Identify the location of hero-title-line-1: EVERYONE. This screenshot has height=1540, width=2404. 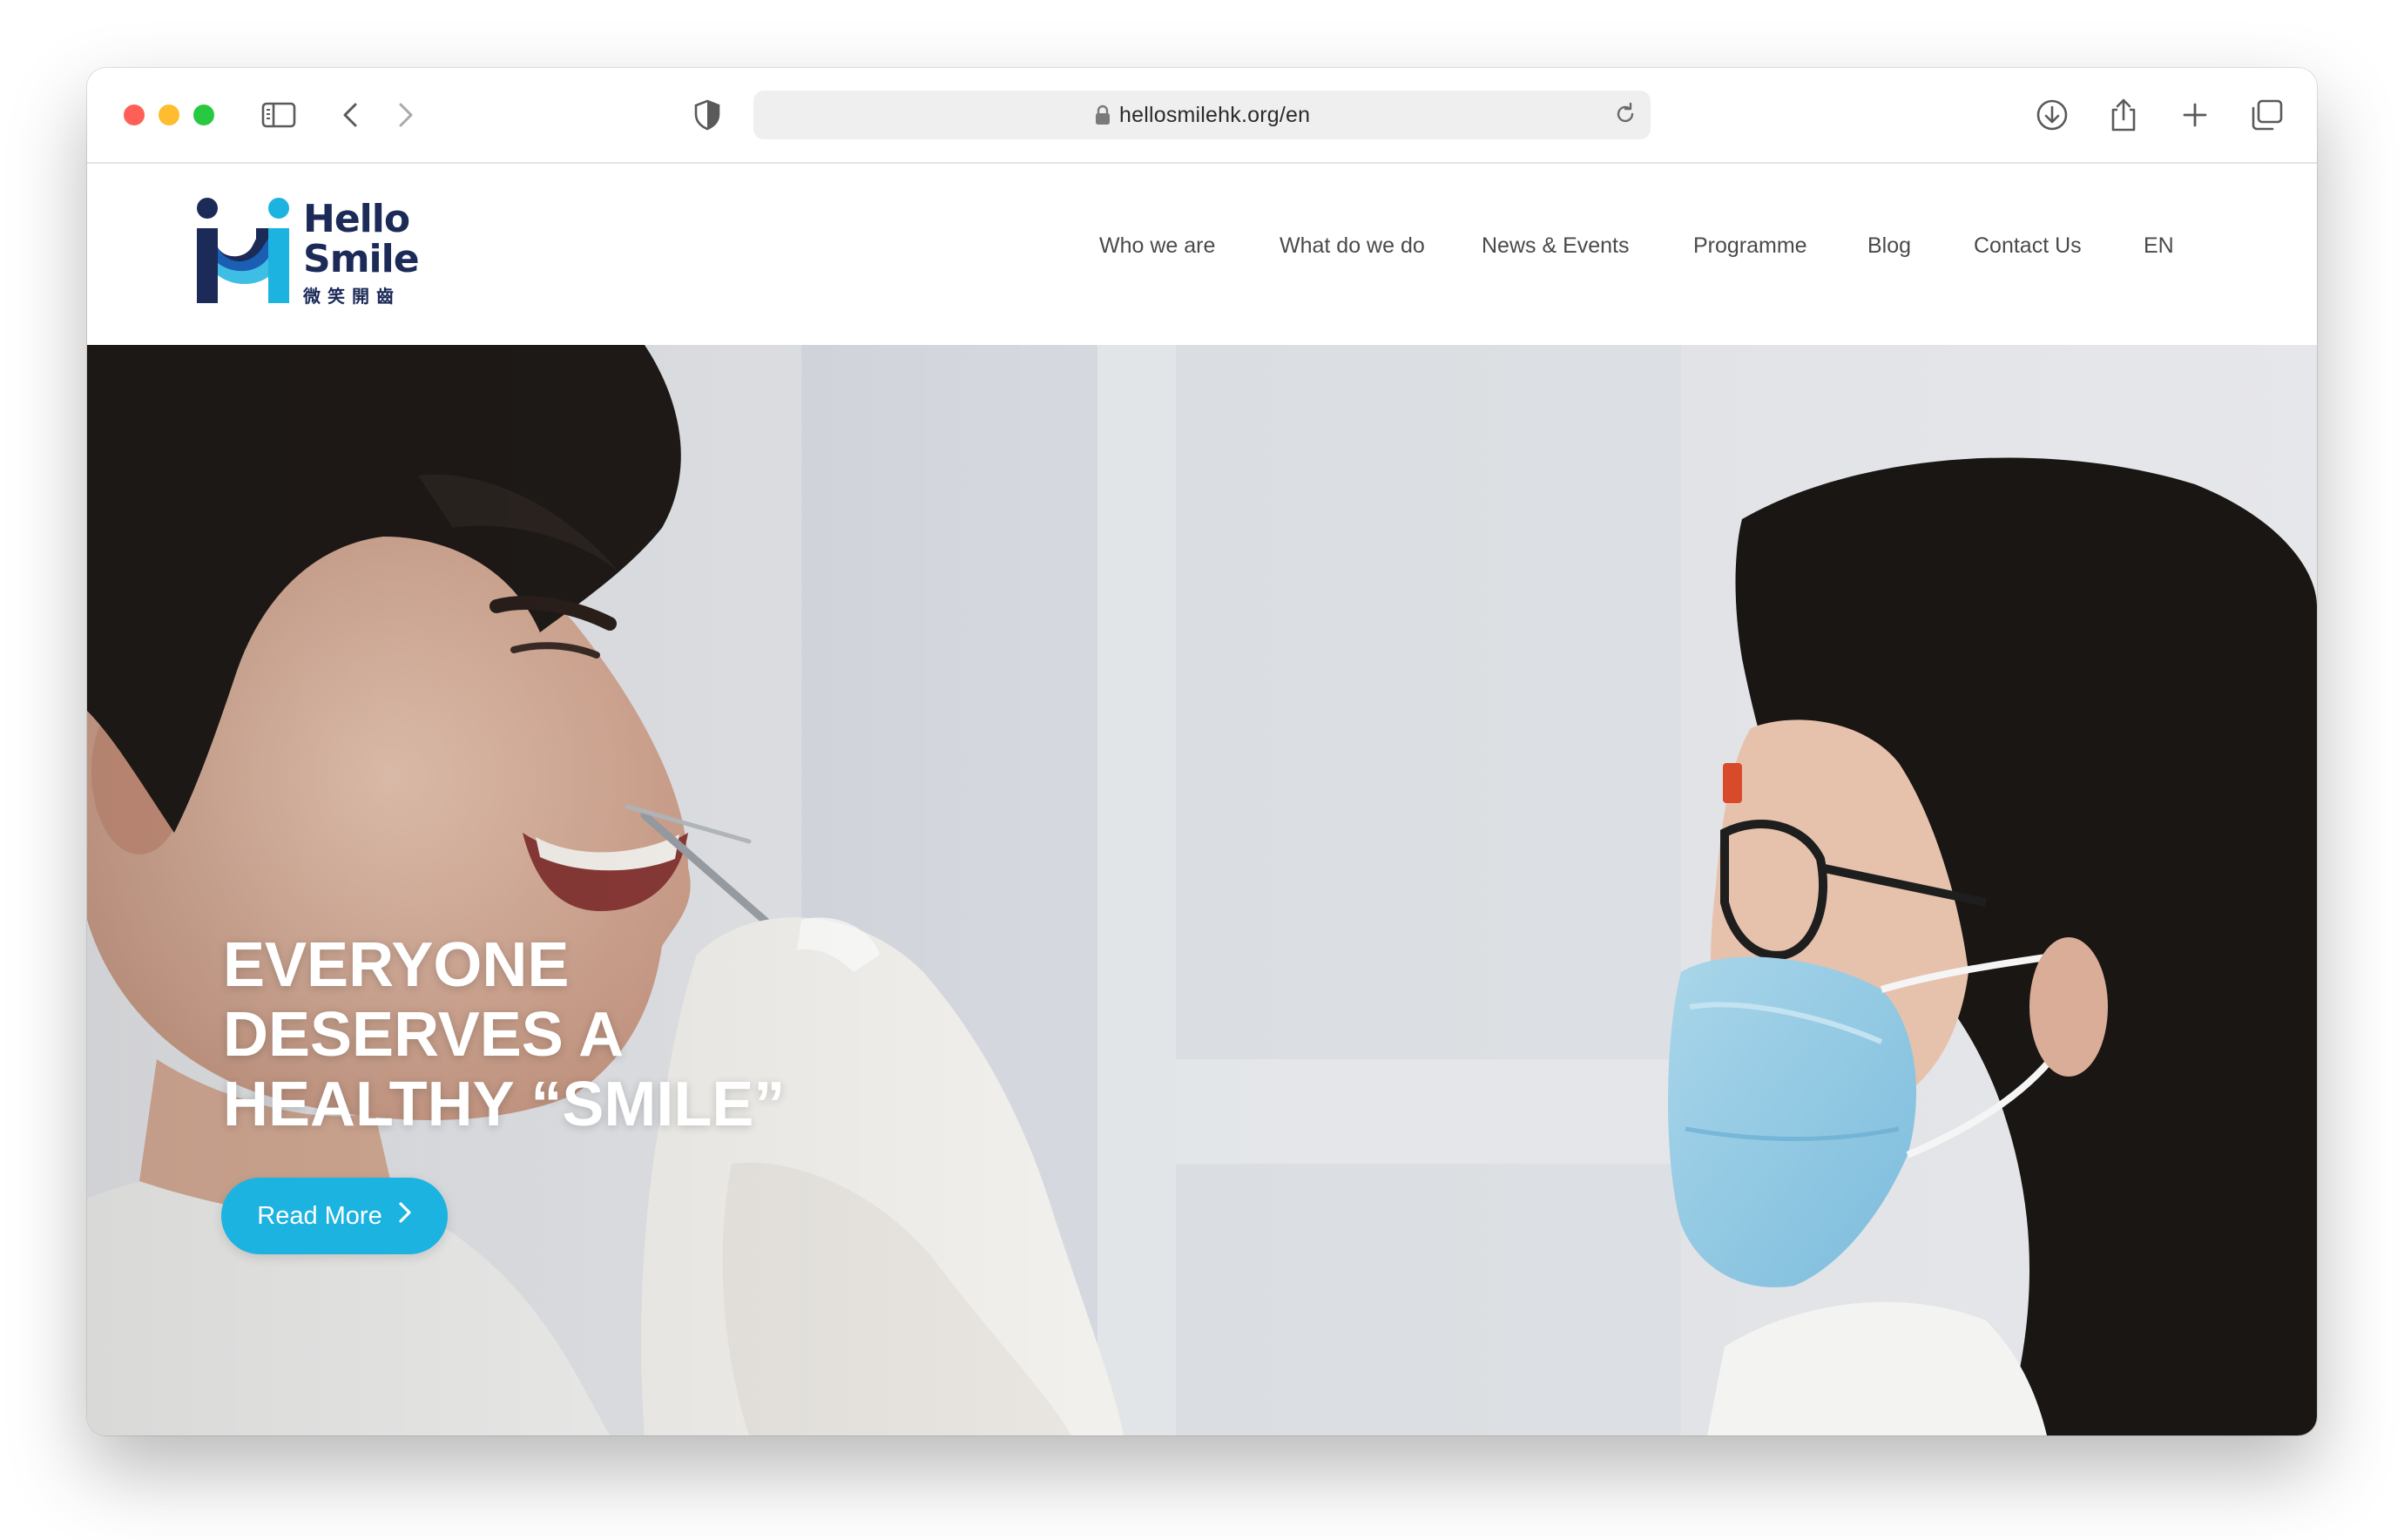
(396, 965).